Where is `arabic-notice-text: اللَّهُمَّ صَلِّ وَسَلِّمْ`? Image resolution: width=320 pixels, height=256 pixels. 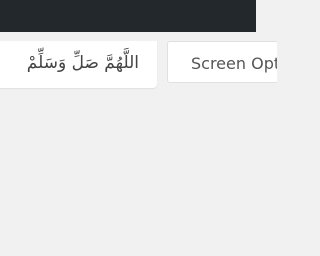 arabic-notice-text: اللَّهُمَّ صَلِّ وَسَلِّمْ is located at coordinates (82, 63).